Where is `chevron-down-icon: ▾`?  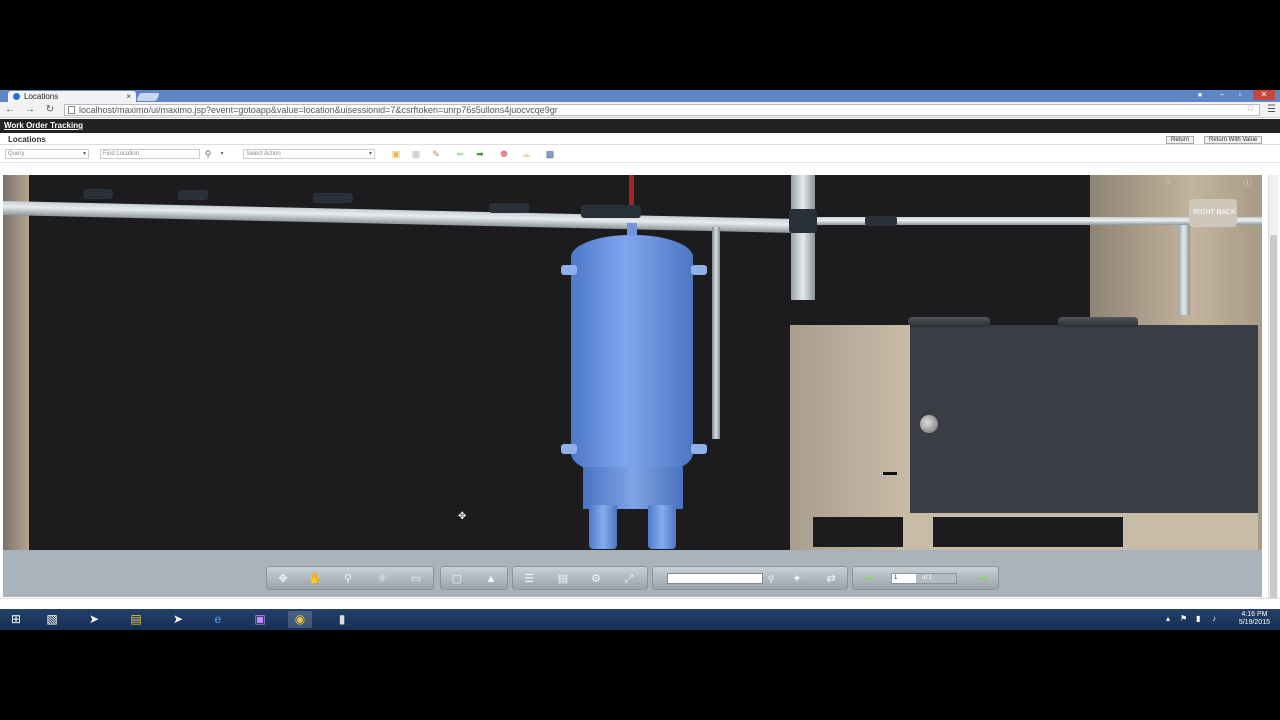 chevron-down-icon: ▾ is located at coordinates (370, 154).